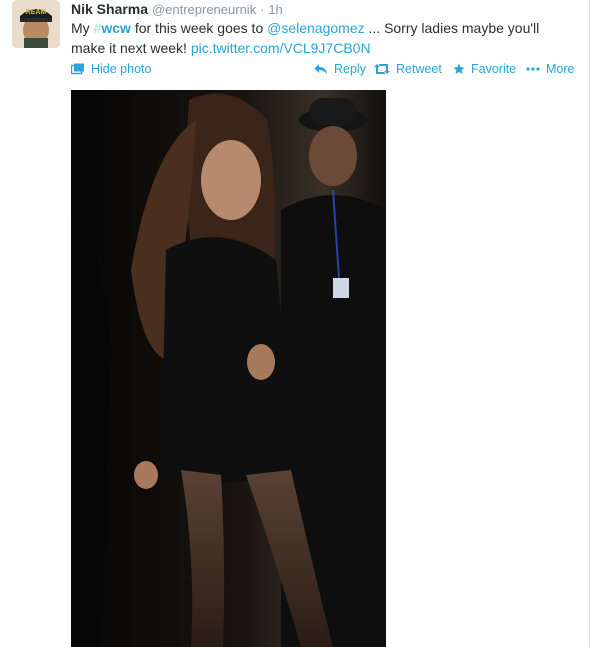  What do you see at coordinates (589, 323) in the screenshot?
I see `timeline-border` at bounding box center [589, 323].